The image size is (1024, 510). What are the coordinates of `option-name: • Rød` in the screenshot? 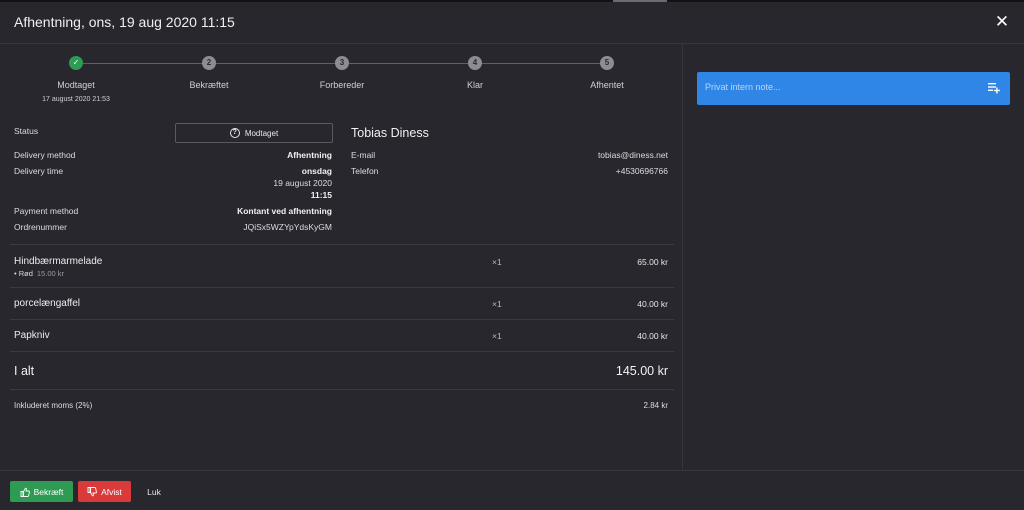 It's located at (23, 273).